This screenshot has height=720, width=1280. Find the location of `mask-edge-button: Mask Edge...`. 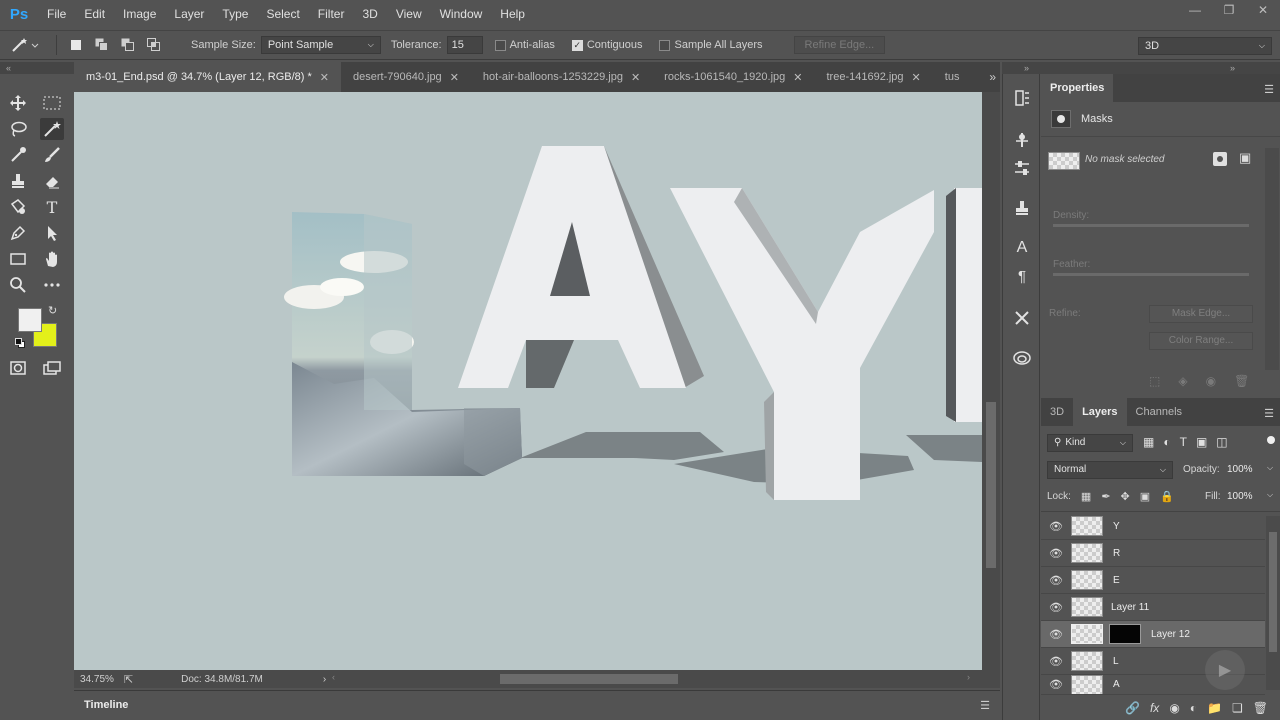

mask-edge-button: Mask Edge... is located at coordinates (1201, 314).